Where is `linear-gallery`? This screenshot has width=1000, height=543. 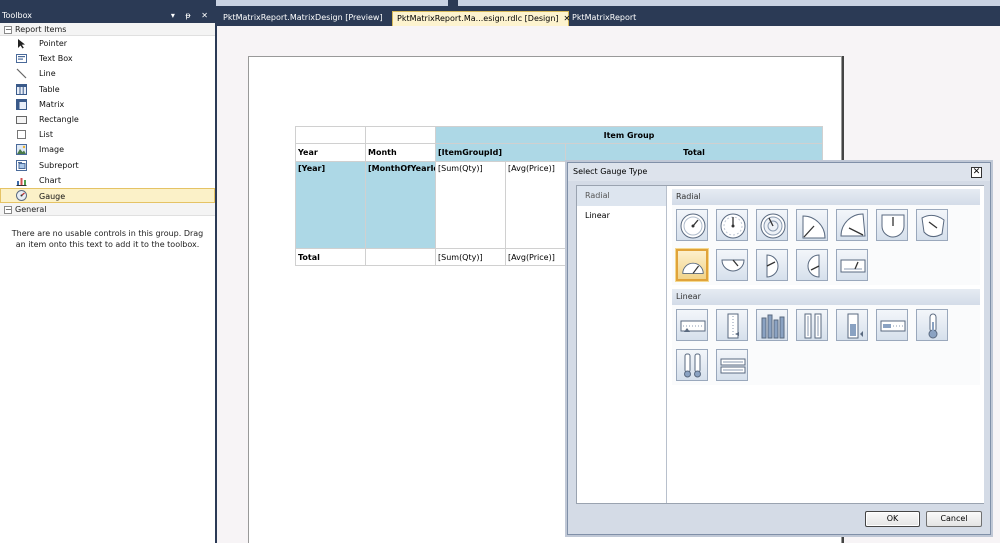 linear-gallery is located at coordinates (826, 345).